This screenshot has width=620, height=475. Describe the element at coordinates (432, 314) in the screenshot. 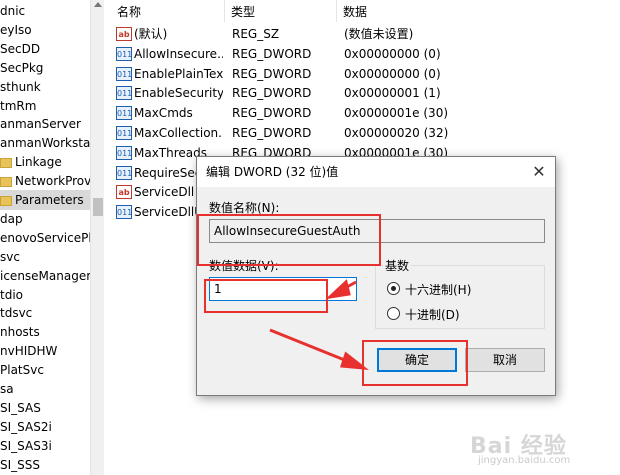

I see `dec-radio-label: 十进制(D)` at that location.